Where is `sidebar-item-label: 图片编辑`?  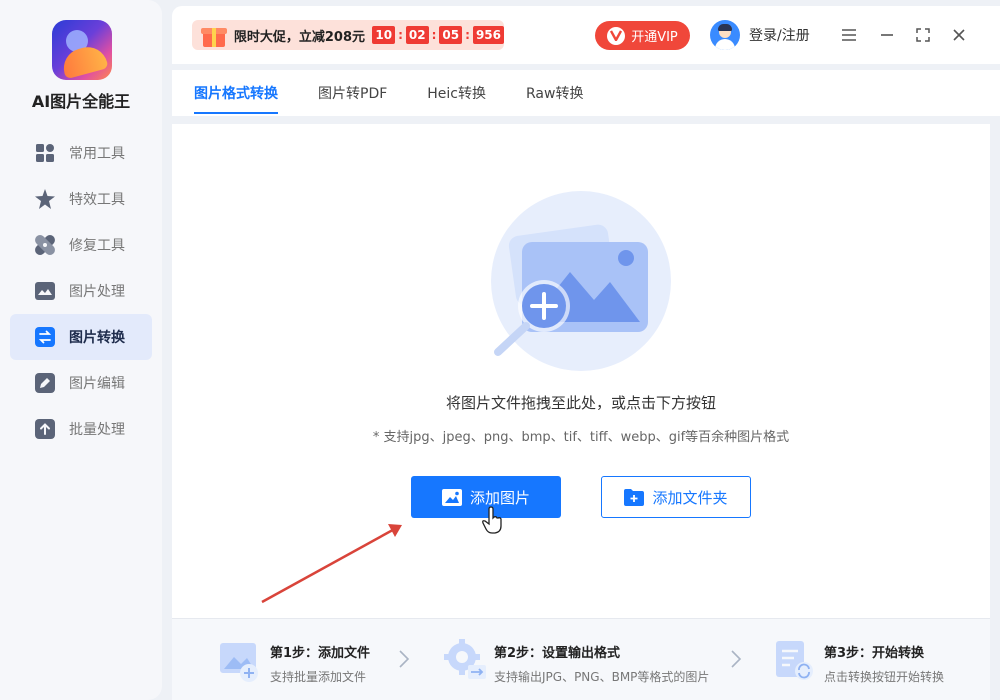
sidebar-item-label: 图片编辑 is located at coordinates (97, 384).